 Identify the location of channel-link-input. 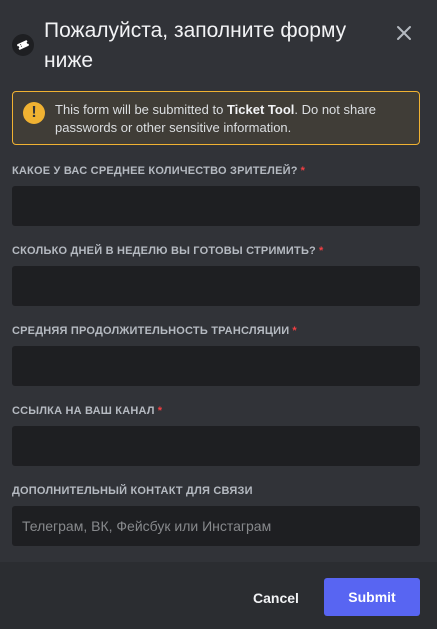
(216, 446).